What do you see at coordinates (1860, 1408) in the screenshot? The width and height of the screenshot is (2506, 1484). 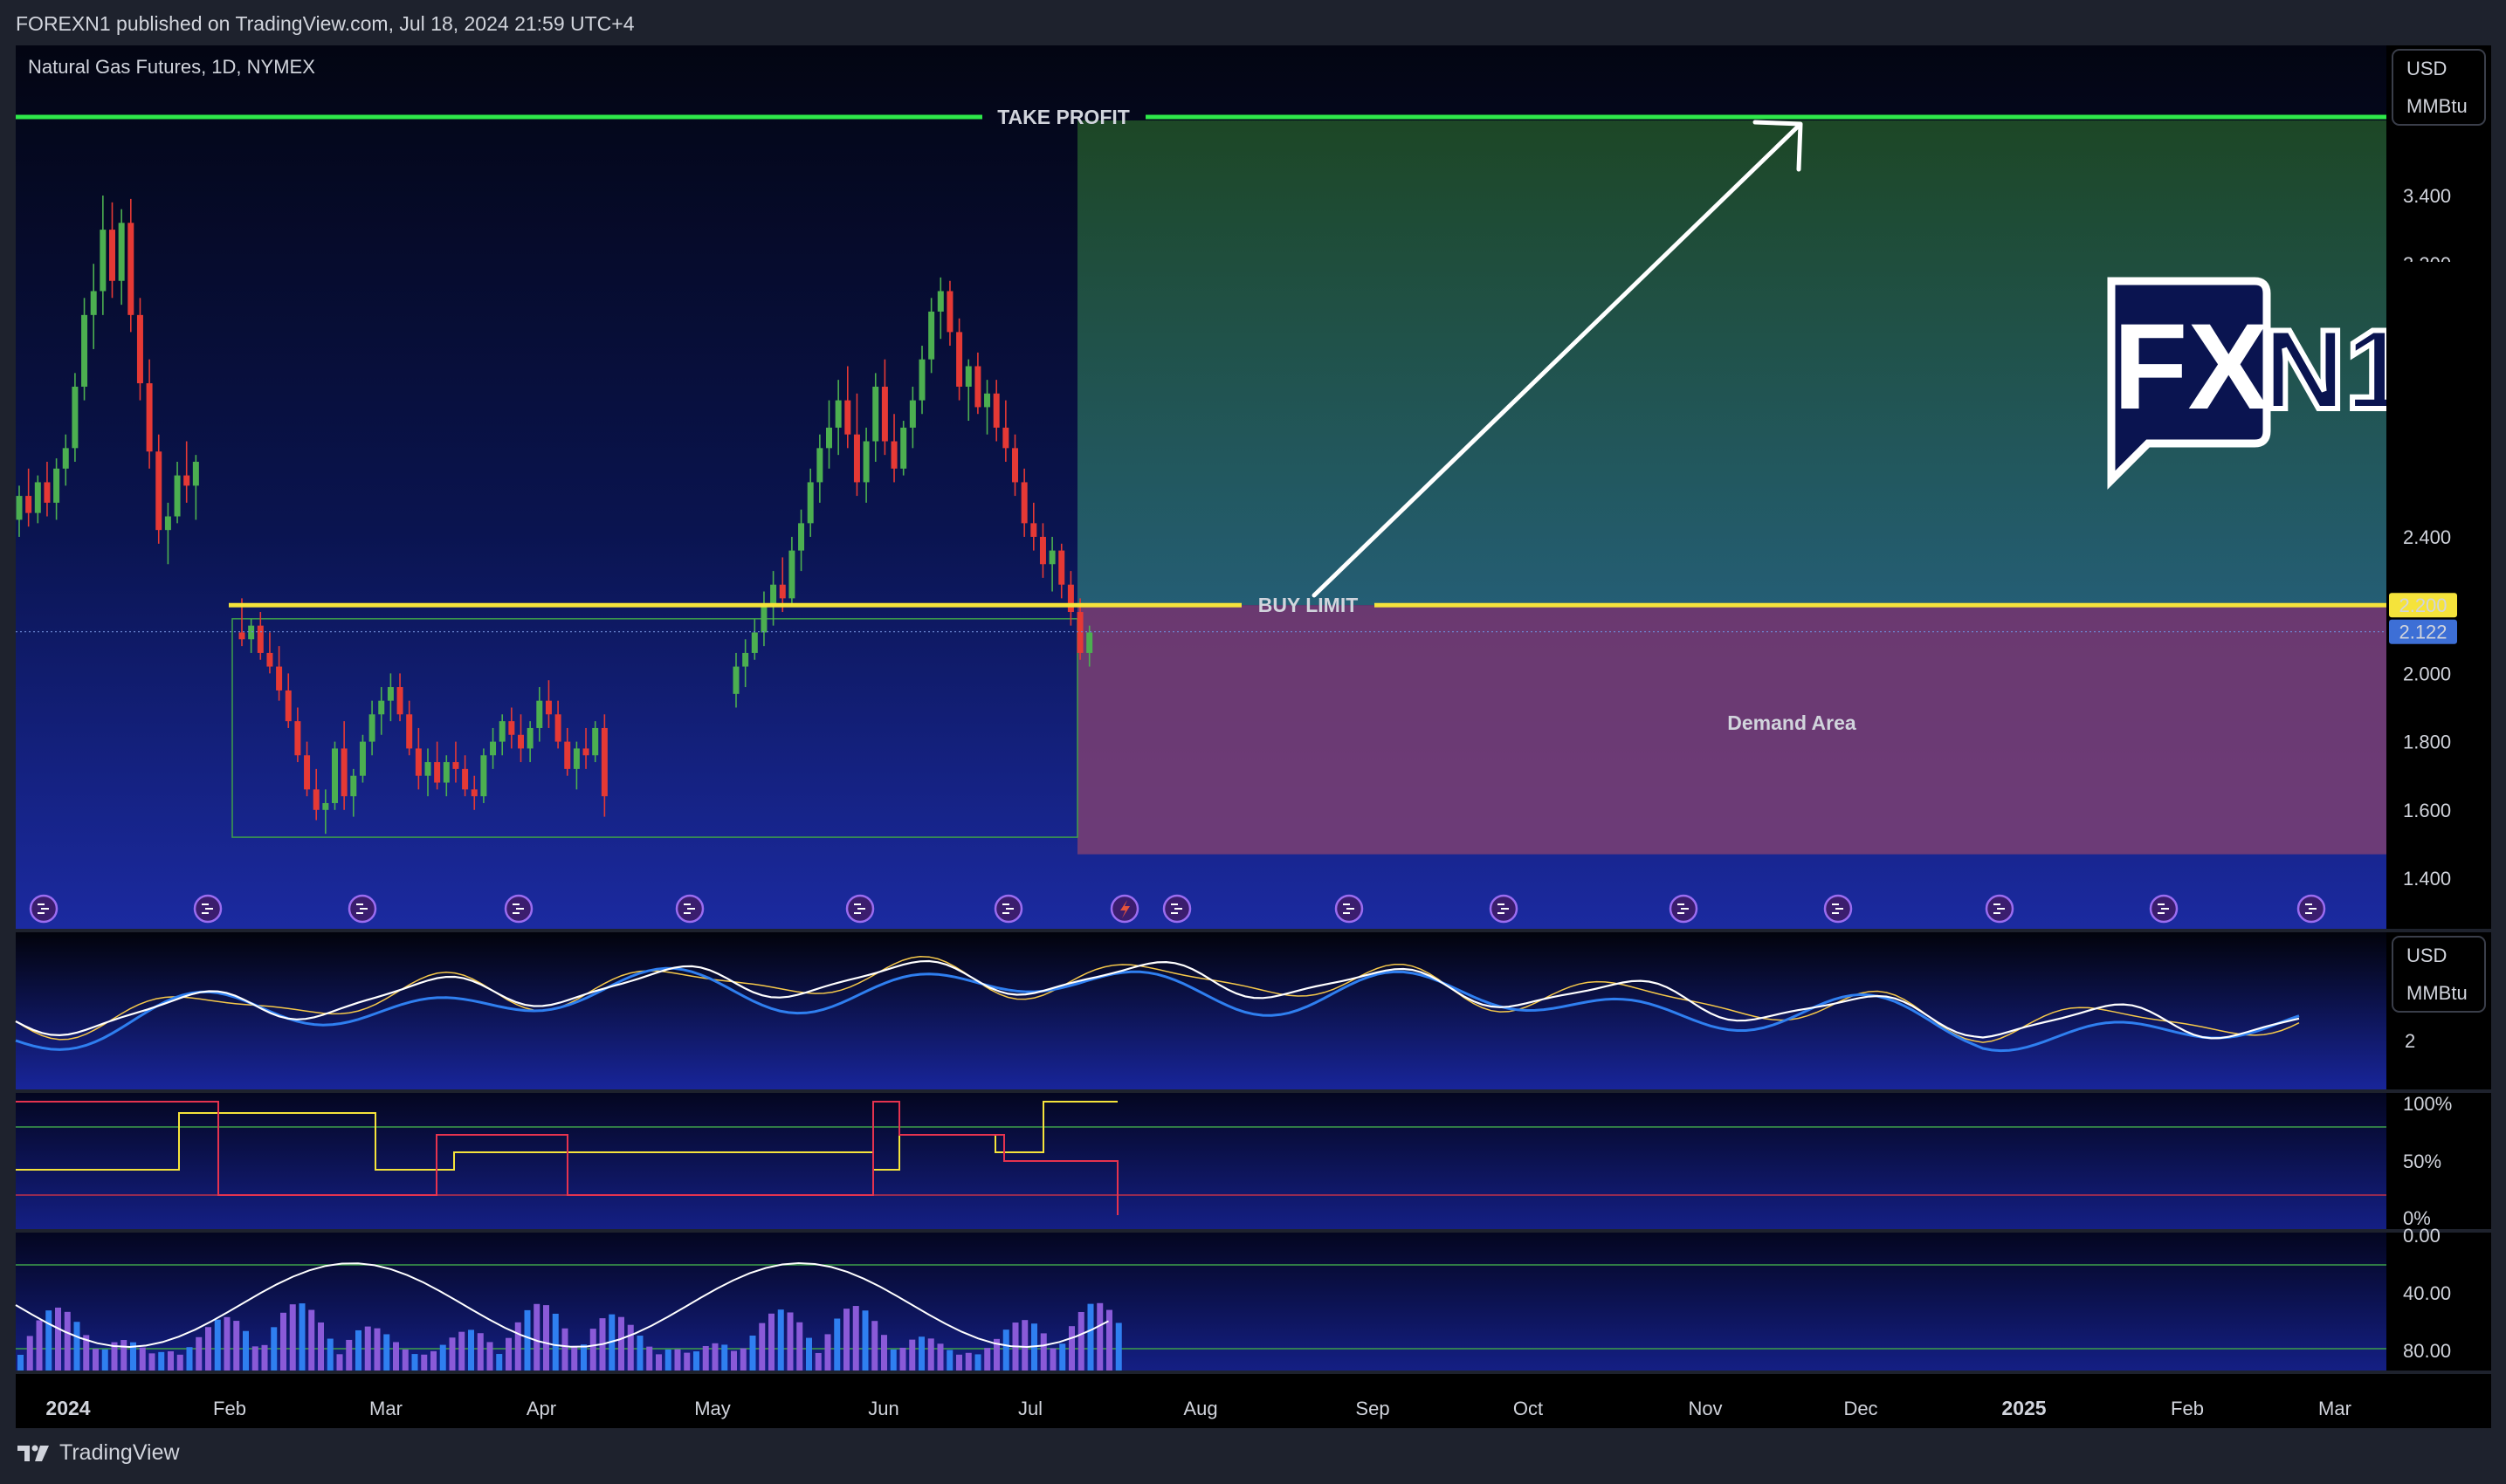 I see `time-tick: Dec` at bounding box center [1860, 1408].